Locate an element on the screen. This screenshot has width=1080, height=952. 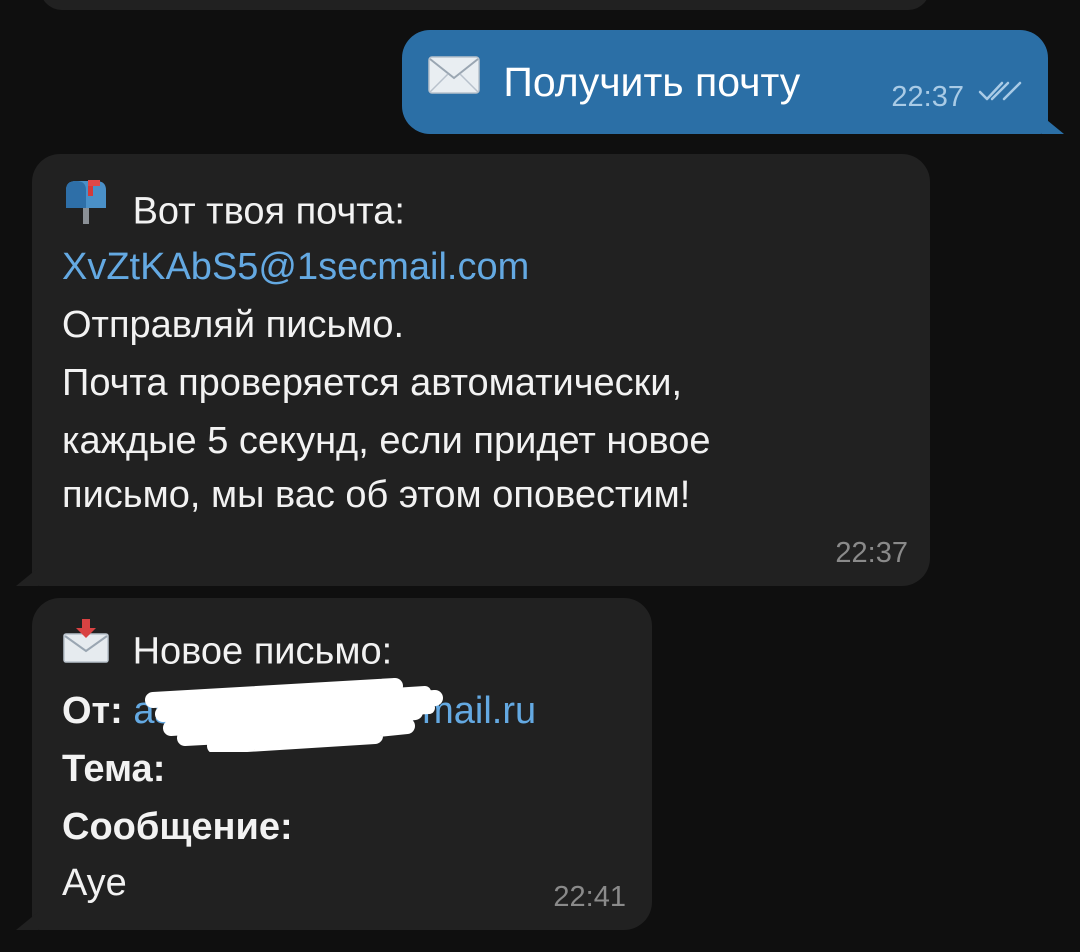
outgoing-message-text-row: Получить почту is located at coordinates (614, 83).